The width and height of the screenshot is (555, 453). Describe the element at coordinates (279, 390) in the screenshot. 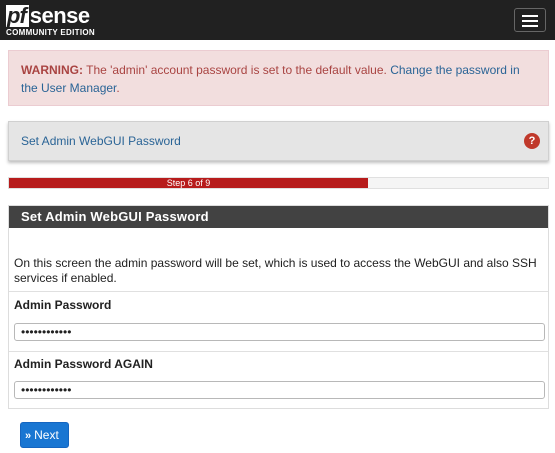

I see `admin-password-again-input` at that location.